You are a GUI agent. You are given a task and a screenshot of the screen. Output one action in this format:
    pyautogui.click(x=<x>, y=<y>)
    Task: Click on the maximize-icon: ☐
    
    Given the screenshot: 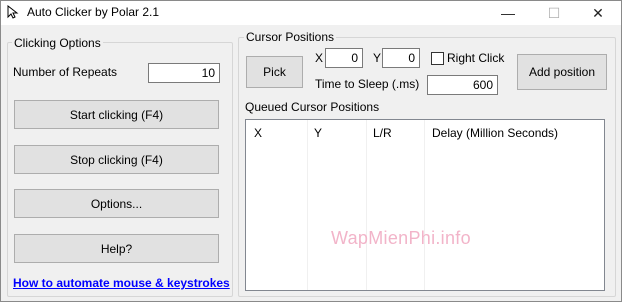 What is the action you would take?
    pyautogui.click(x=554, y=12)
    